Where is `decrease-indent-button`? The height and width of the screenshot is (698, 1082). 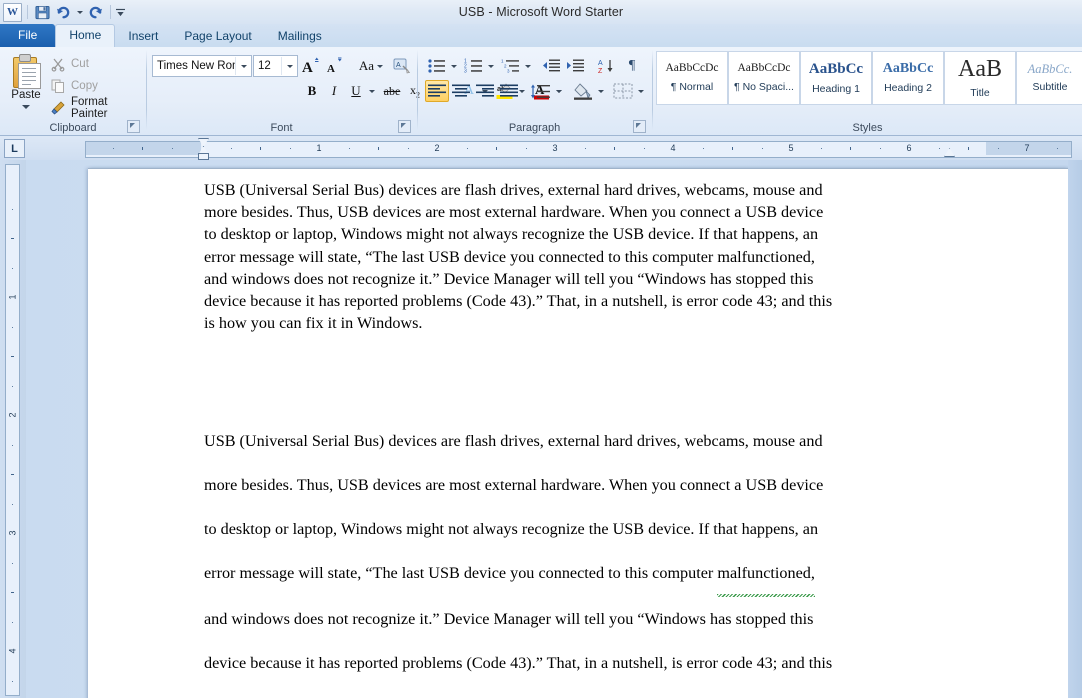 decrease-indent-button is located at coordinates (552, 66).